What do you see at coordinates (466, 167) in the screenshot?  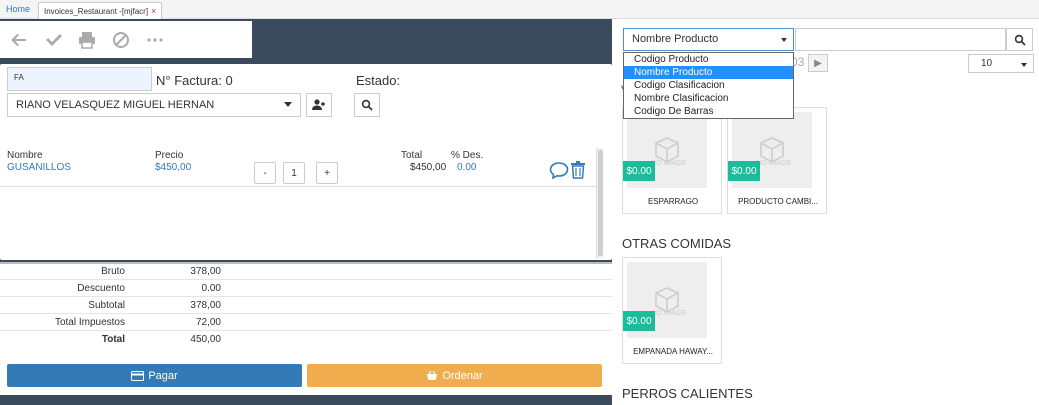 I see `line-item-discount: 0.00` at bounding box center [466, 167].